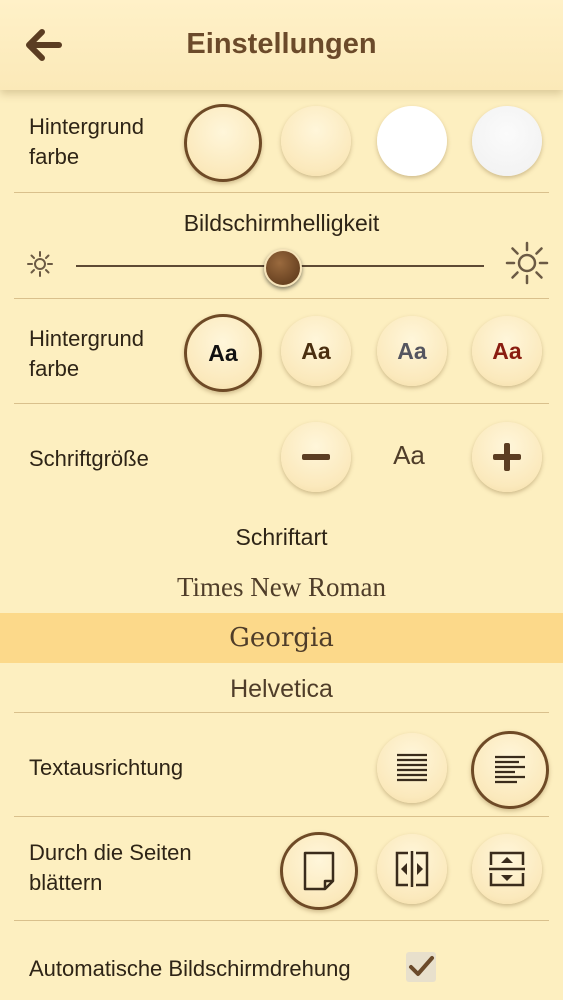 The image size is (563, 1000). I want to click on font-size-sample: Aa, so click(409, 455).